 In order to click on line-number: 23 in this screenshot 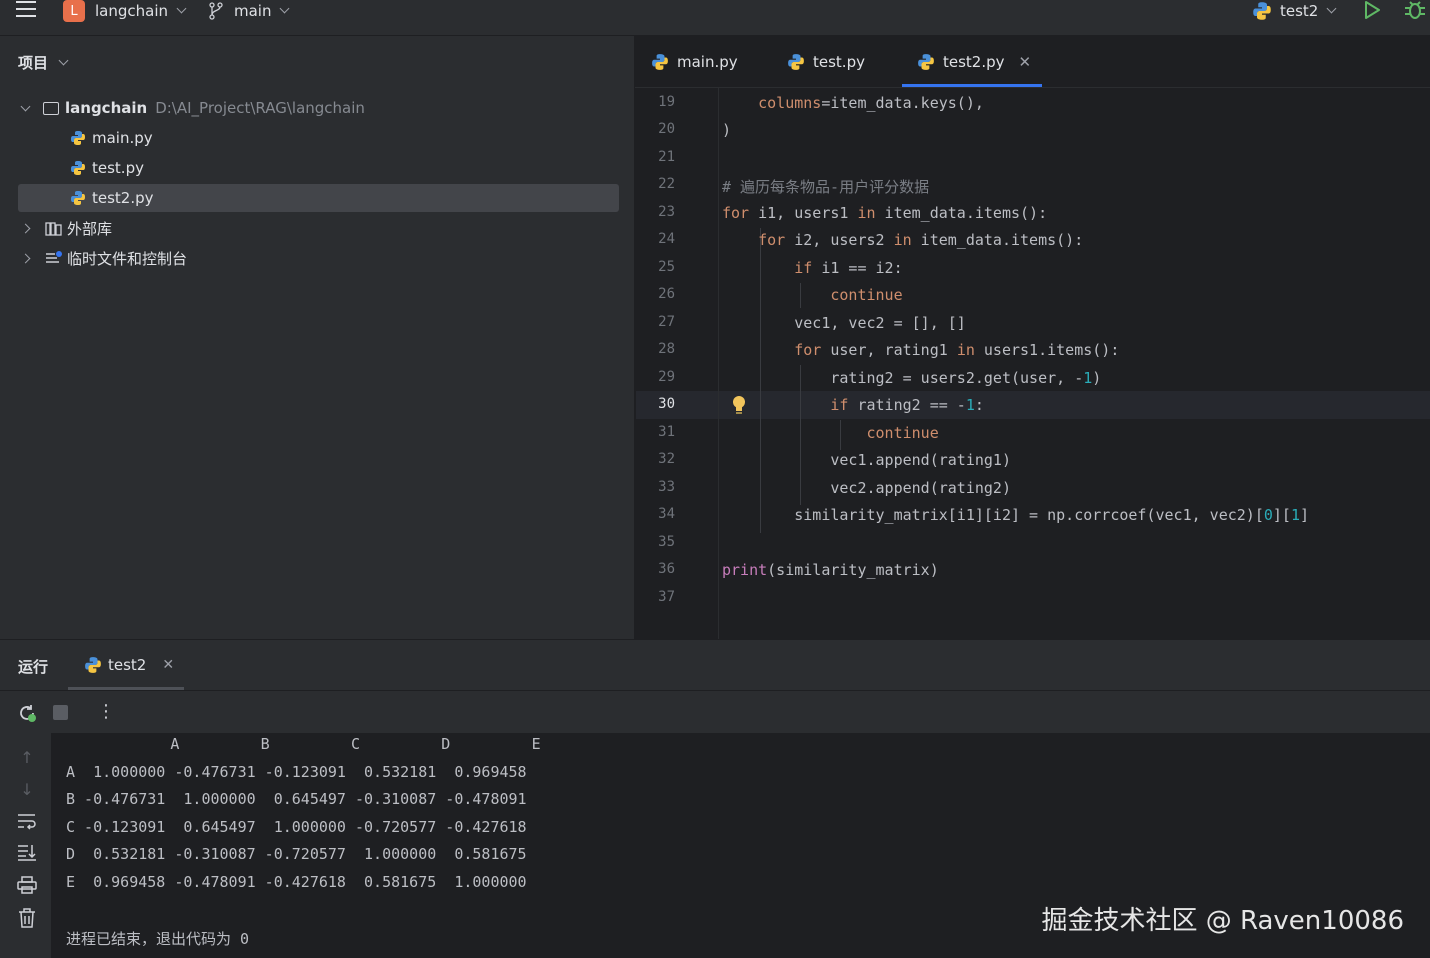, I will do `click(666, 212)`.